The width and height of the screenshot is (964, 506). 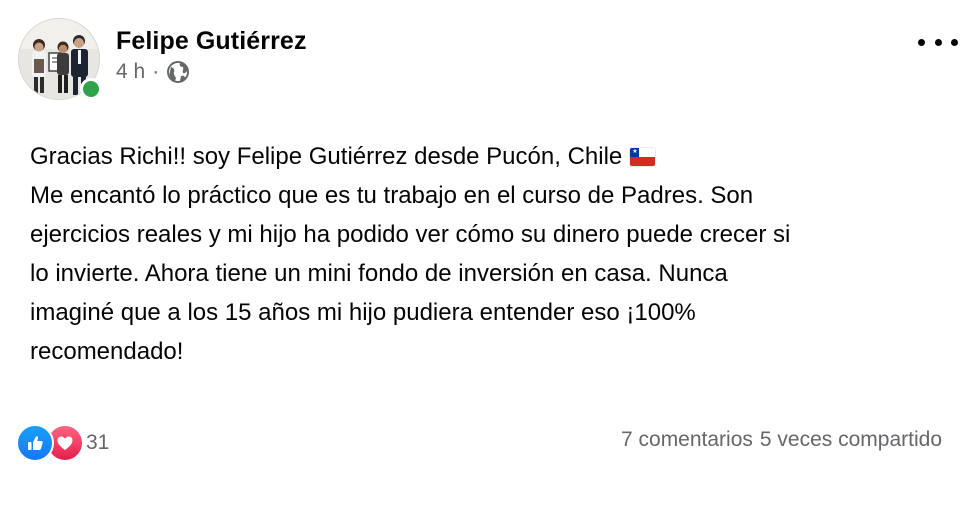 I want to click on shares-count-link: 5 veces compartido, so click(x=851, y=440).